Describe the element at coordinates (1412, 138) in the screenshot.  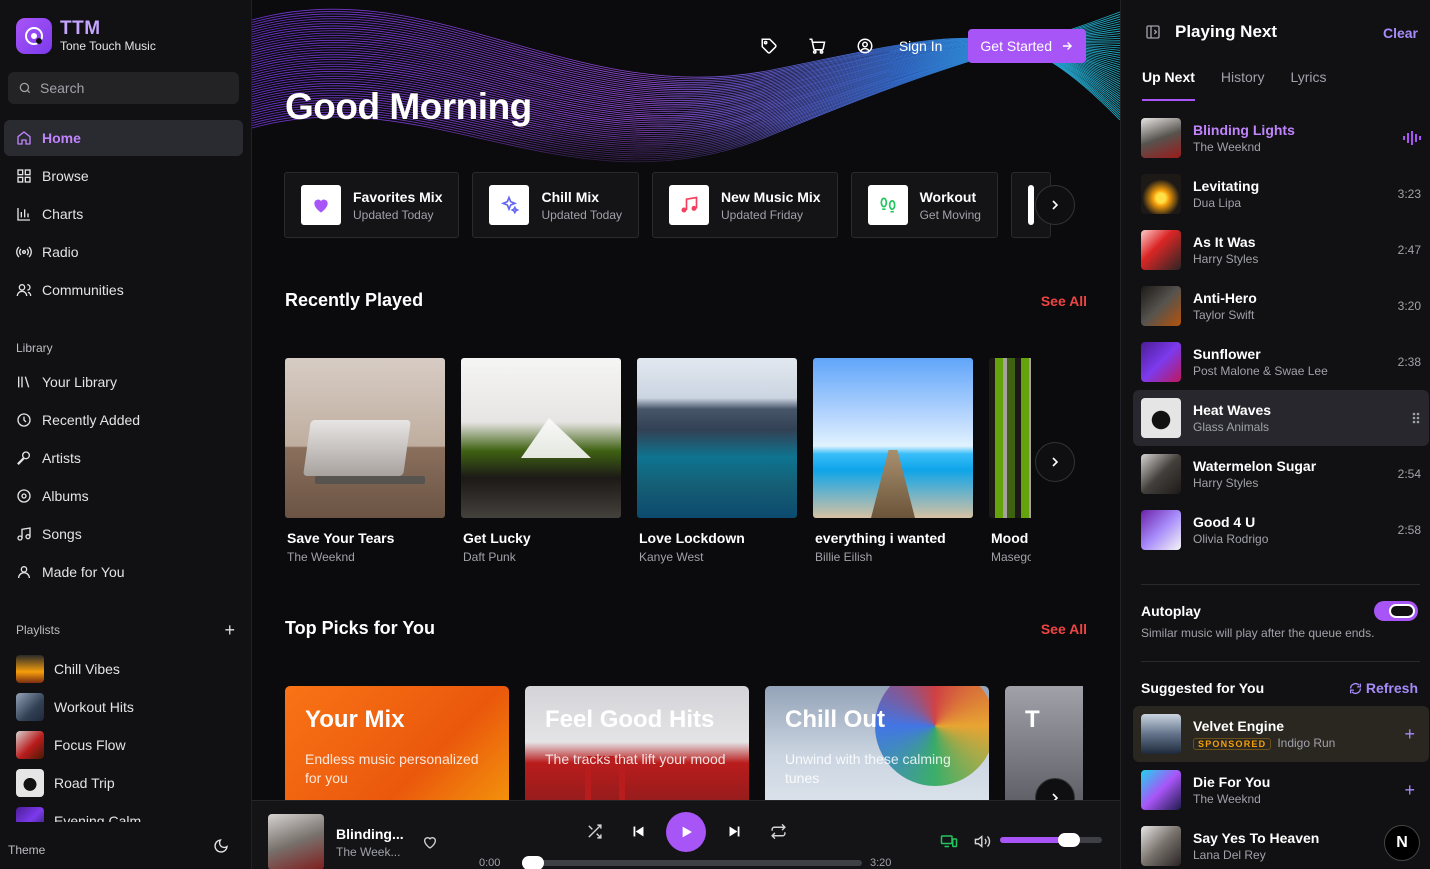
I see `equalizer-icon` at that location.